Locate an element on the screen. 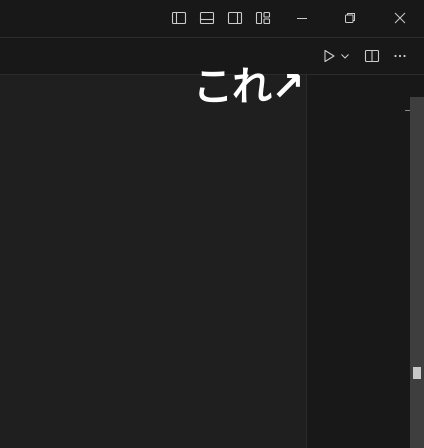 This screenshot has width=424, height=448. scrollbar-thumb-marker is located at coordinates (417, 373).